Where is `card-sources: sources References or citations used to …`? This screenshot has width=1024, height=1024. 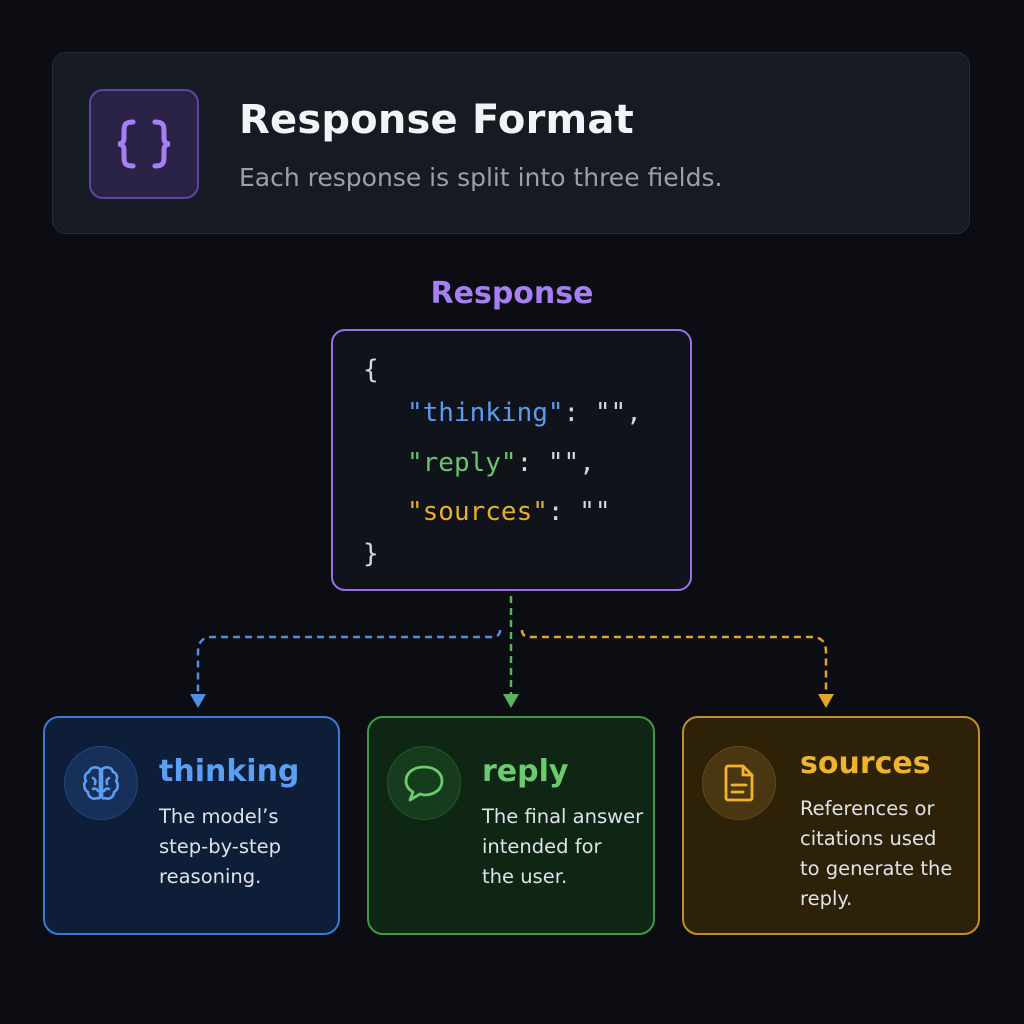 card-sources: sources References or citations used to … is located at coordinates (831, 825).